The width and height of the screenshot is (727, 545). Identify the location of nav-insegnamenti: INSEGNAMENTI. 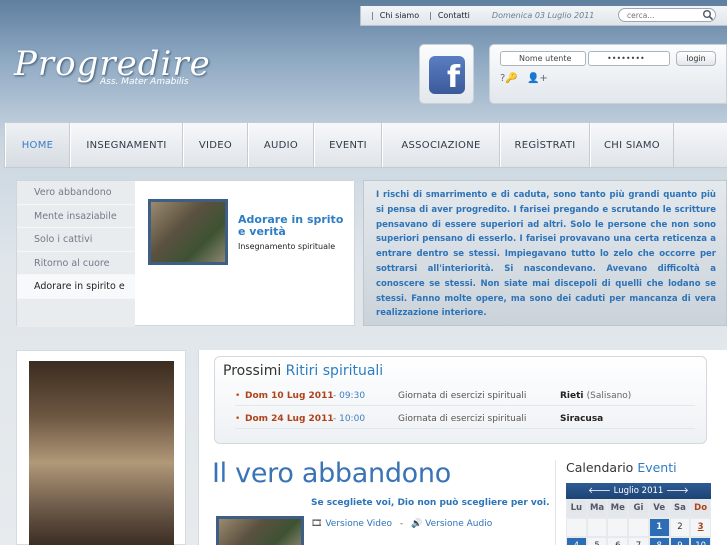
(126, 145).